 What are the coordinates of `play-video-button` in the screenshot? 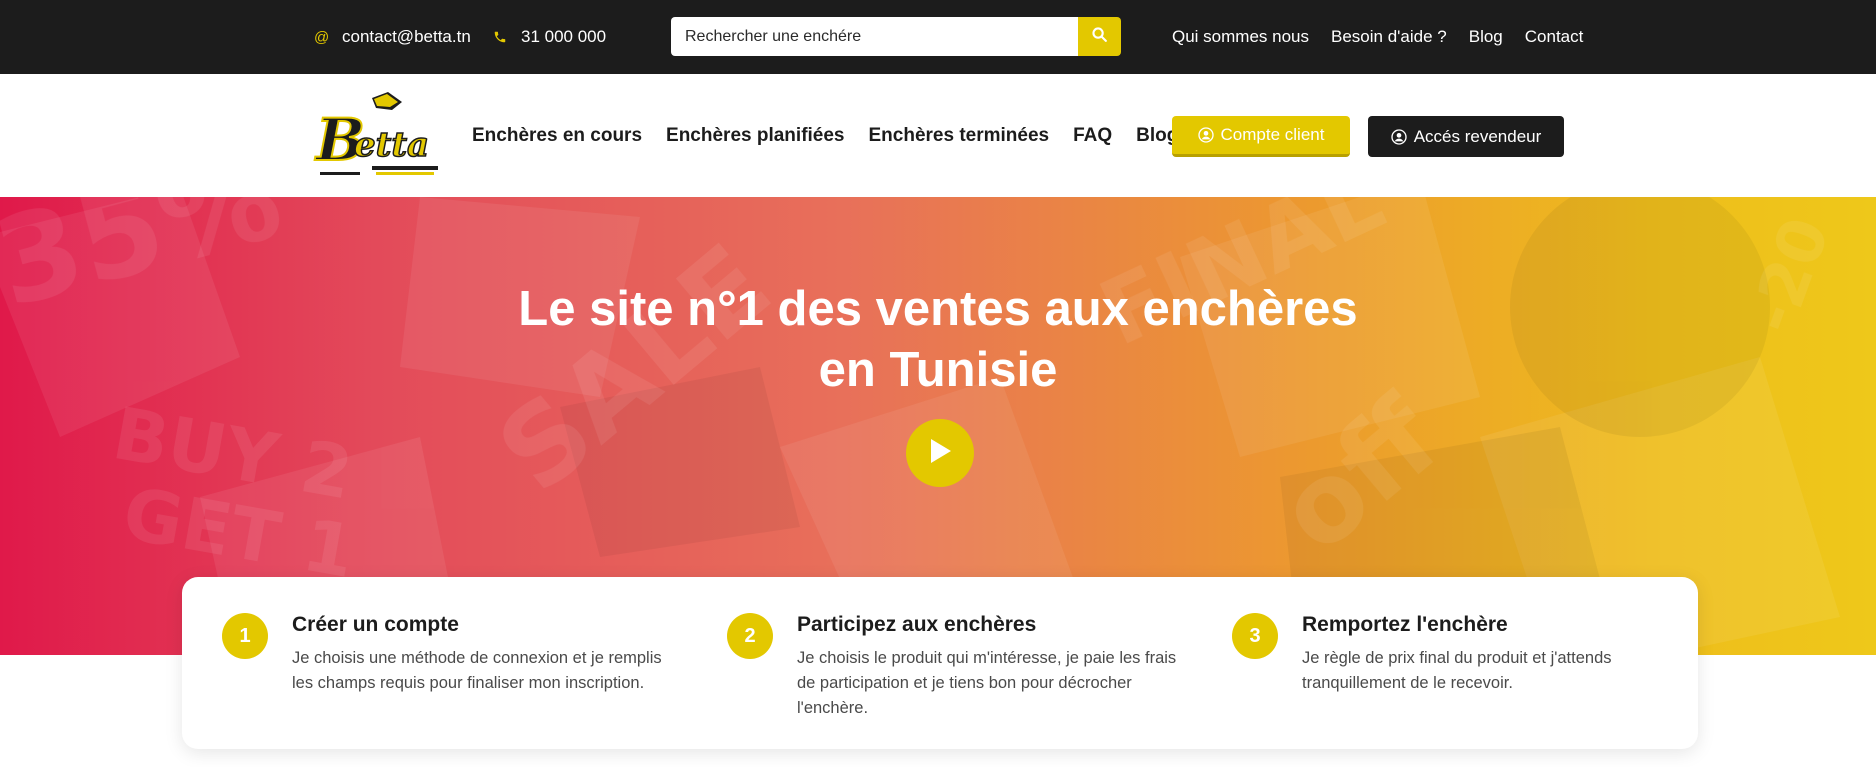 It's located at (940, 453).